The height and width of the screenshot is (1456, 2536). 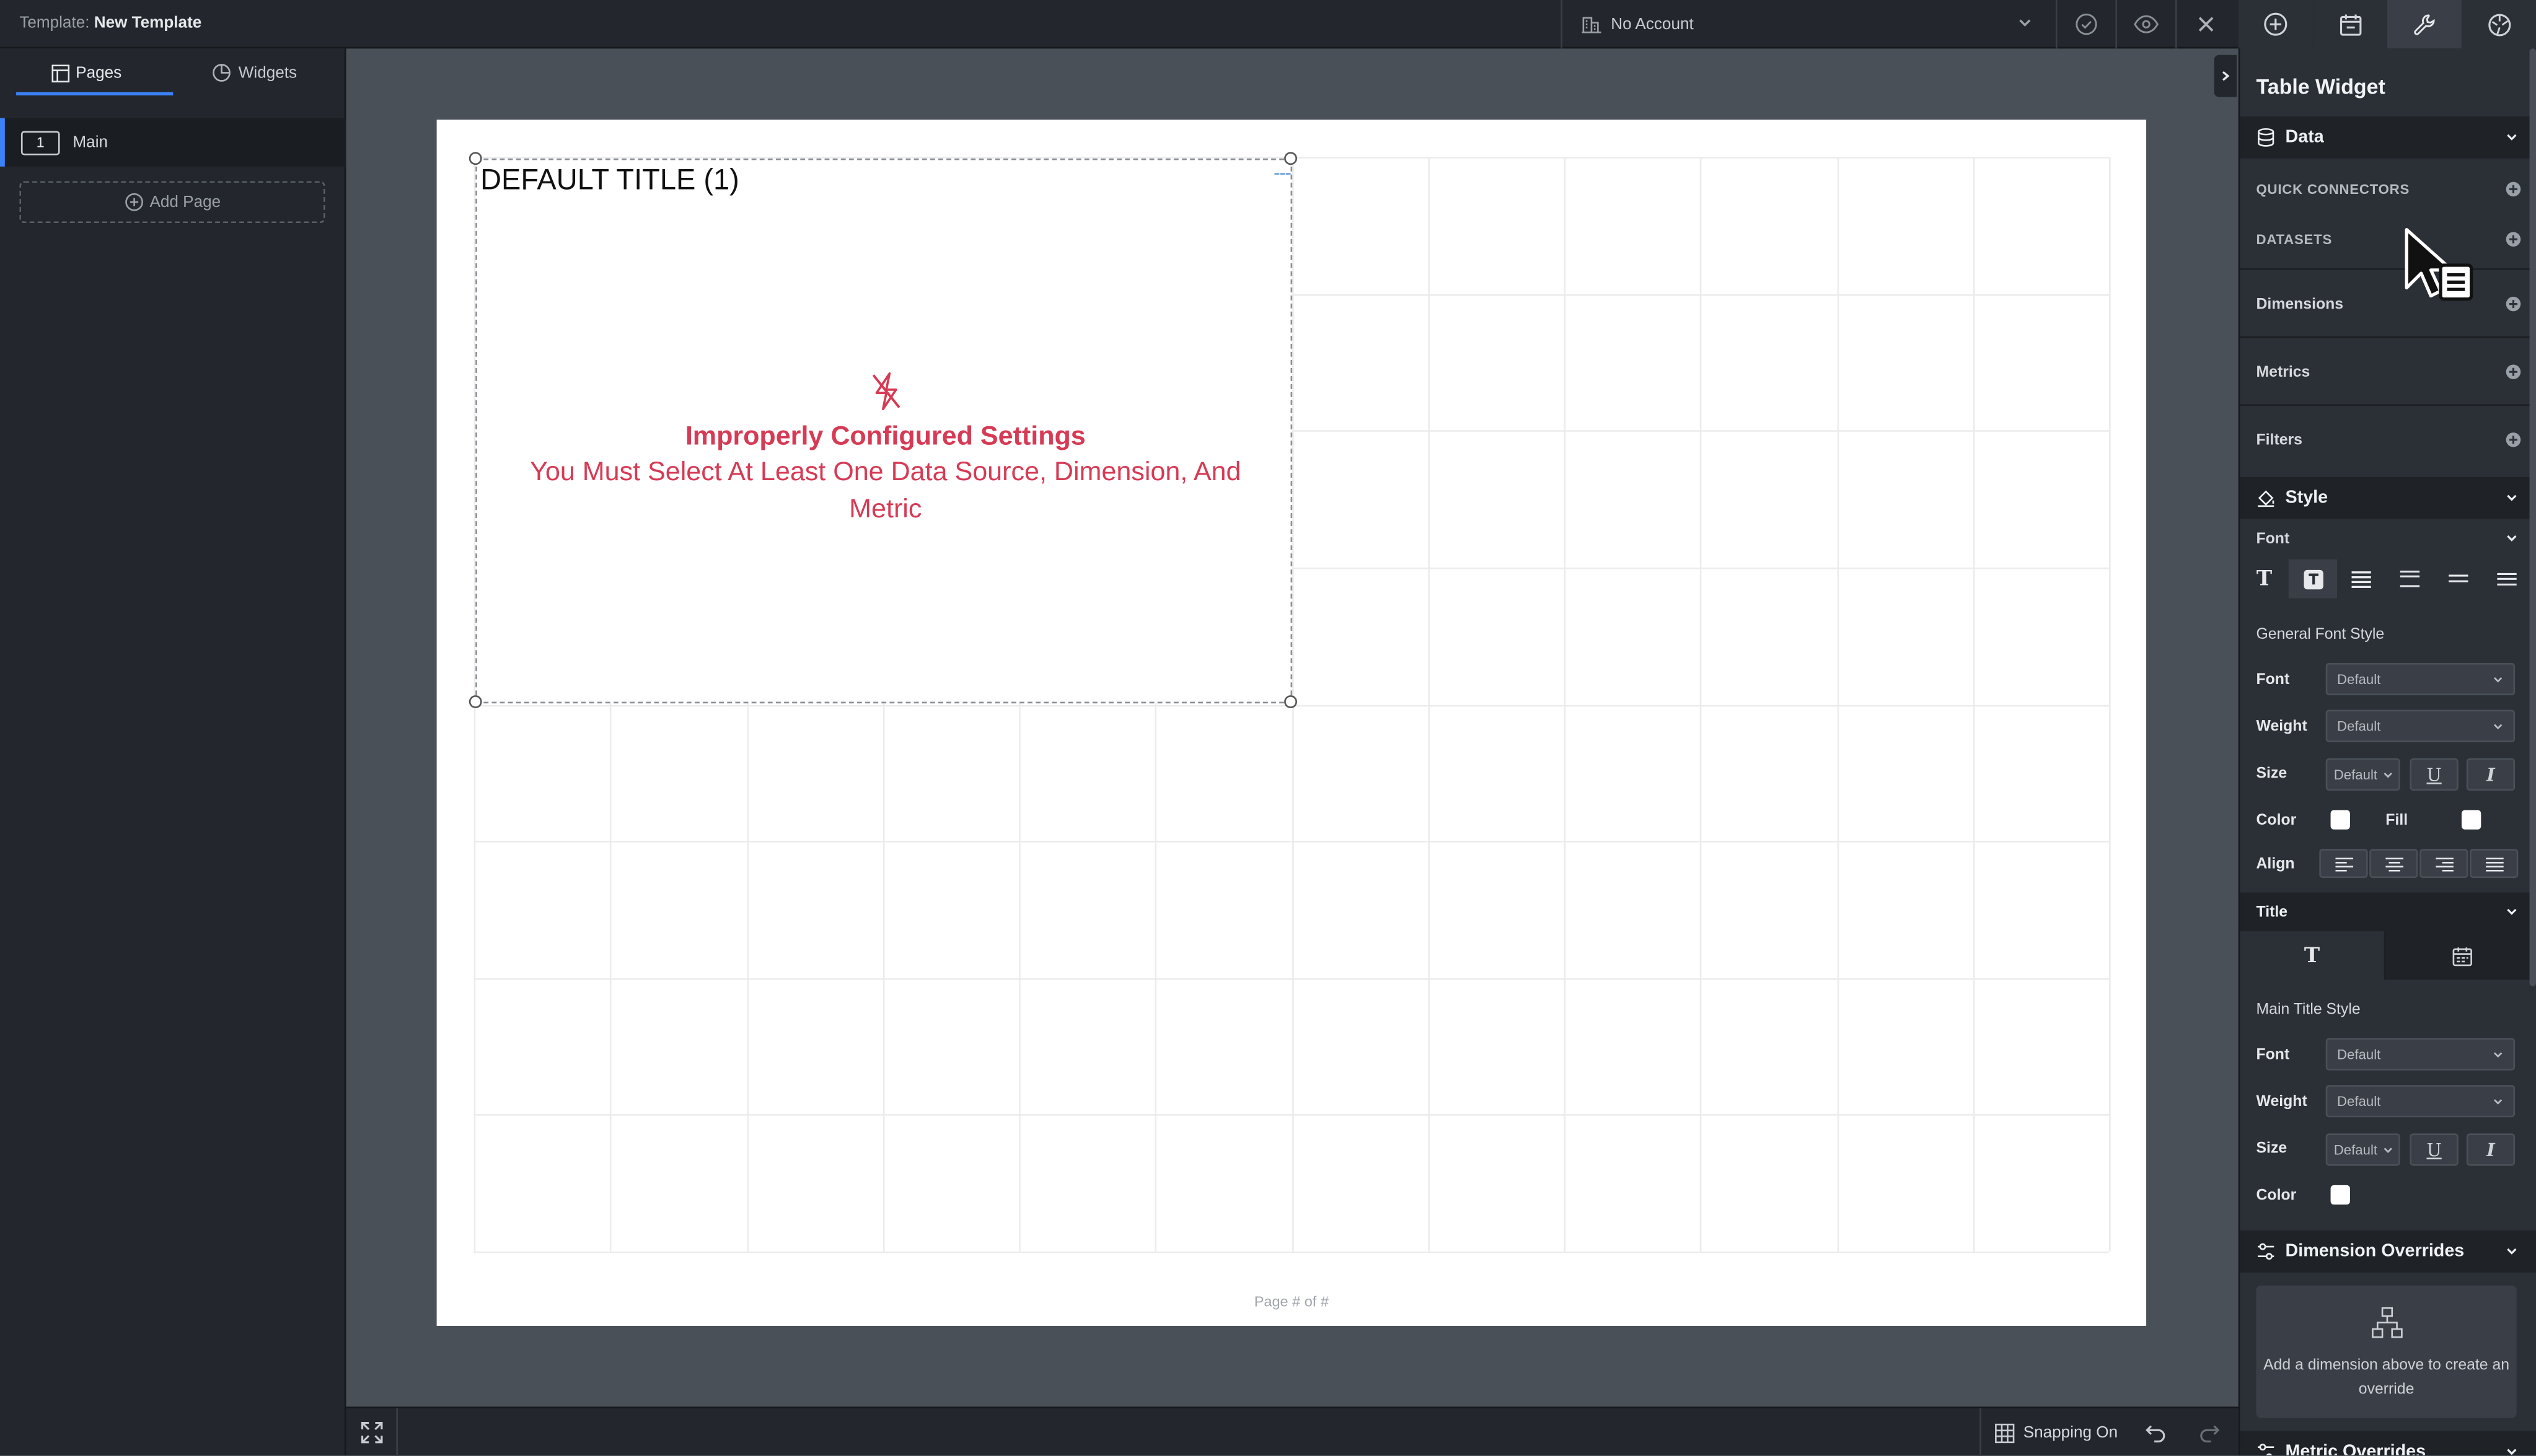 What do you see at coordinates (2340, 820) in the screenshot?
I see `font-color-swatch` at bounding box center [2340, 820].